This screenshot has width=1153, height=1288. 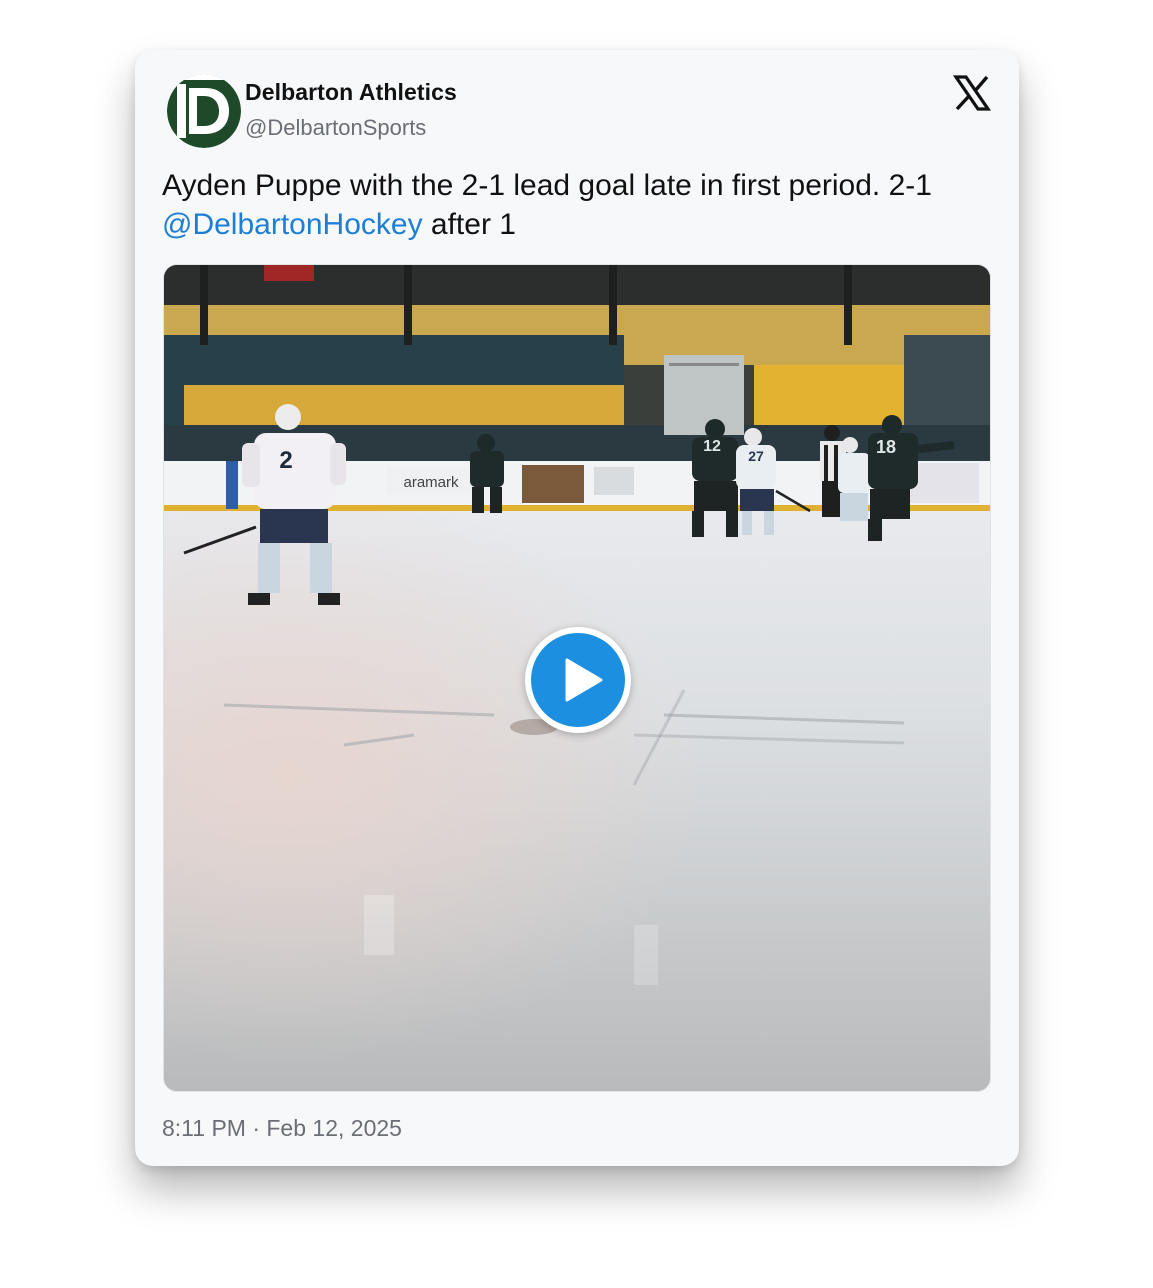 What do you see at coordinates (579, 112) in the screenshot?
I see `tweet-header: Delbarton Athletics @DelbartonSports` at bounding box center [579, 112].